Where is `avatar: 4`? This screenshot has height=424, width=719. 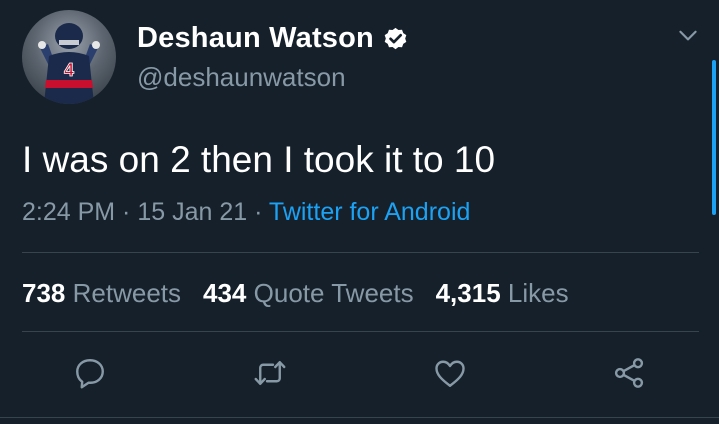
avatar: 4 is located at coordinates (69, 57).